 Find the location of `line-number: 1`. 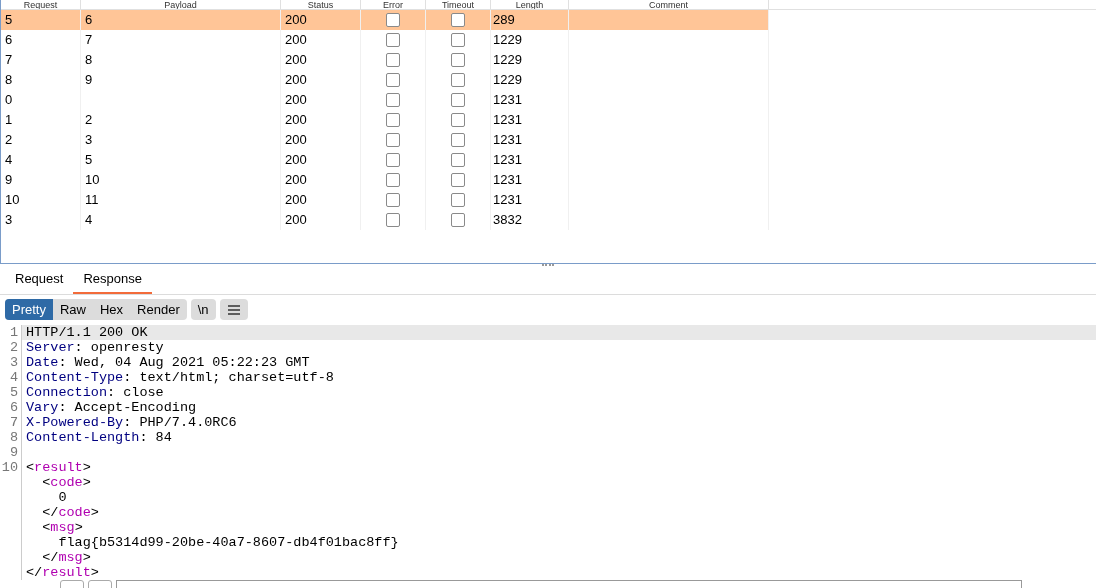

line-number: 1 is located at coordinates (13, 332).